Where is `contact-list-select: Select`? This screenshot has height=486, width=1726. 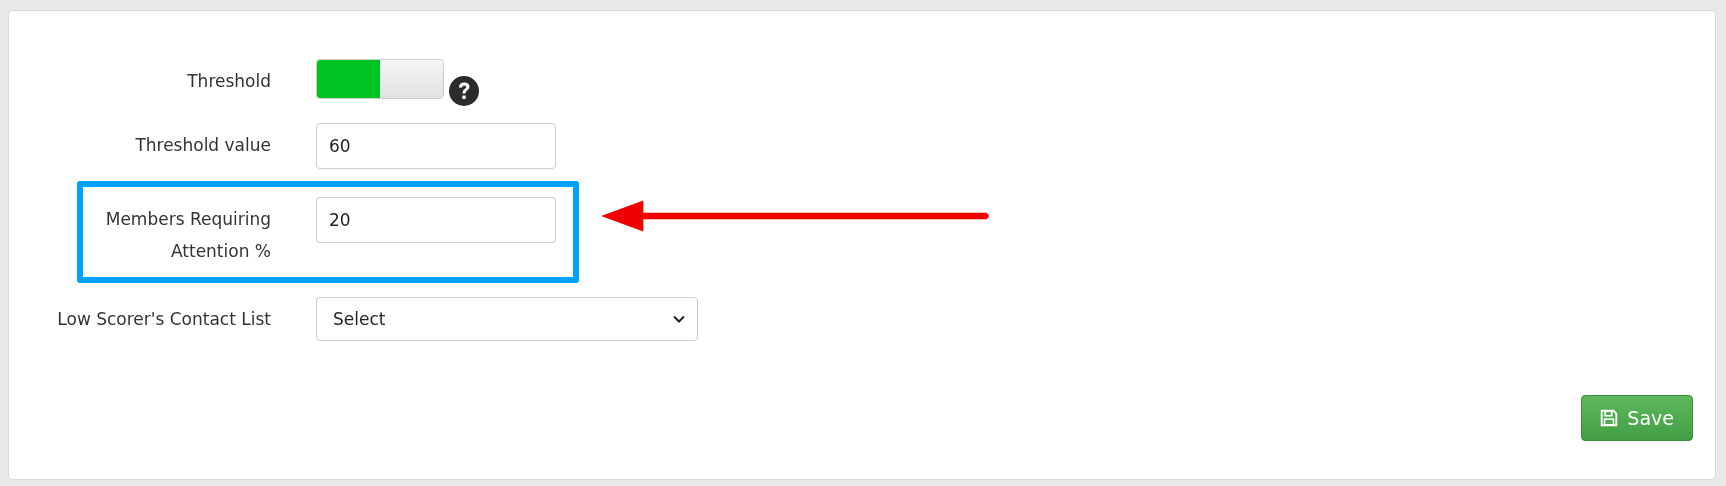 contact-list-select: Select is located at coordinates (507, 319).